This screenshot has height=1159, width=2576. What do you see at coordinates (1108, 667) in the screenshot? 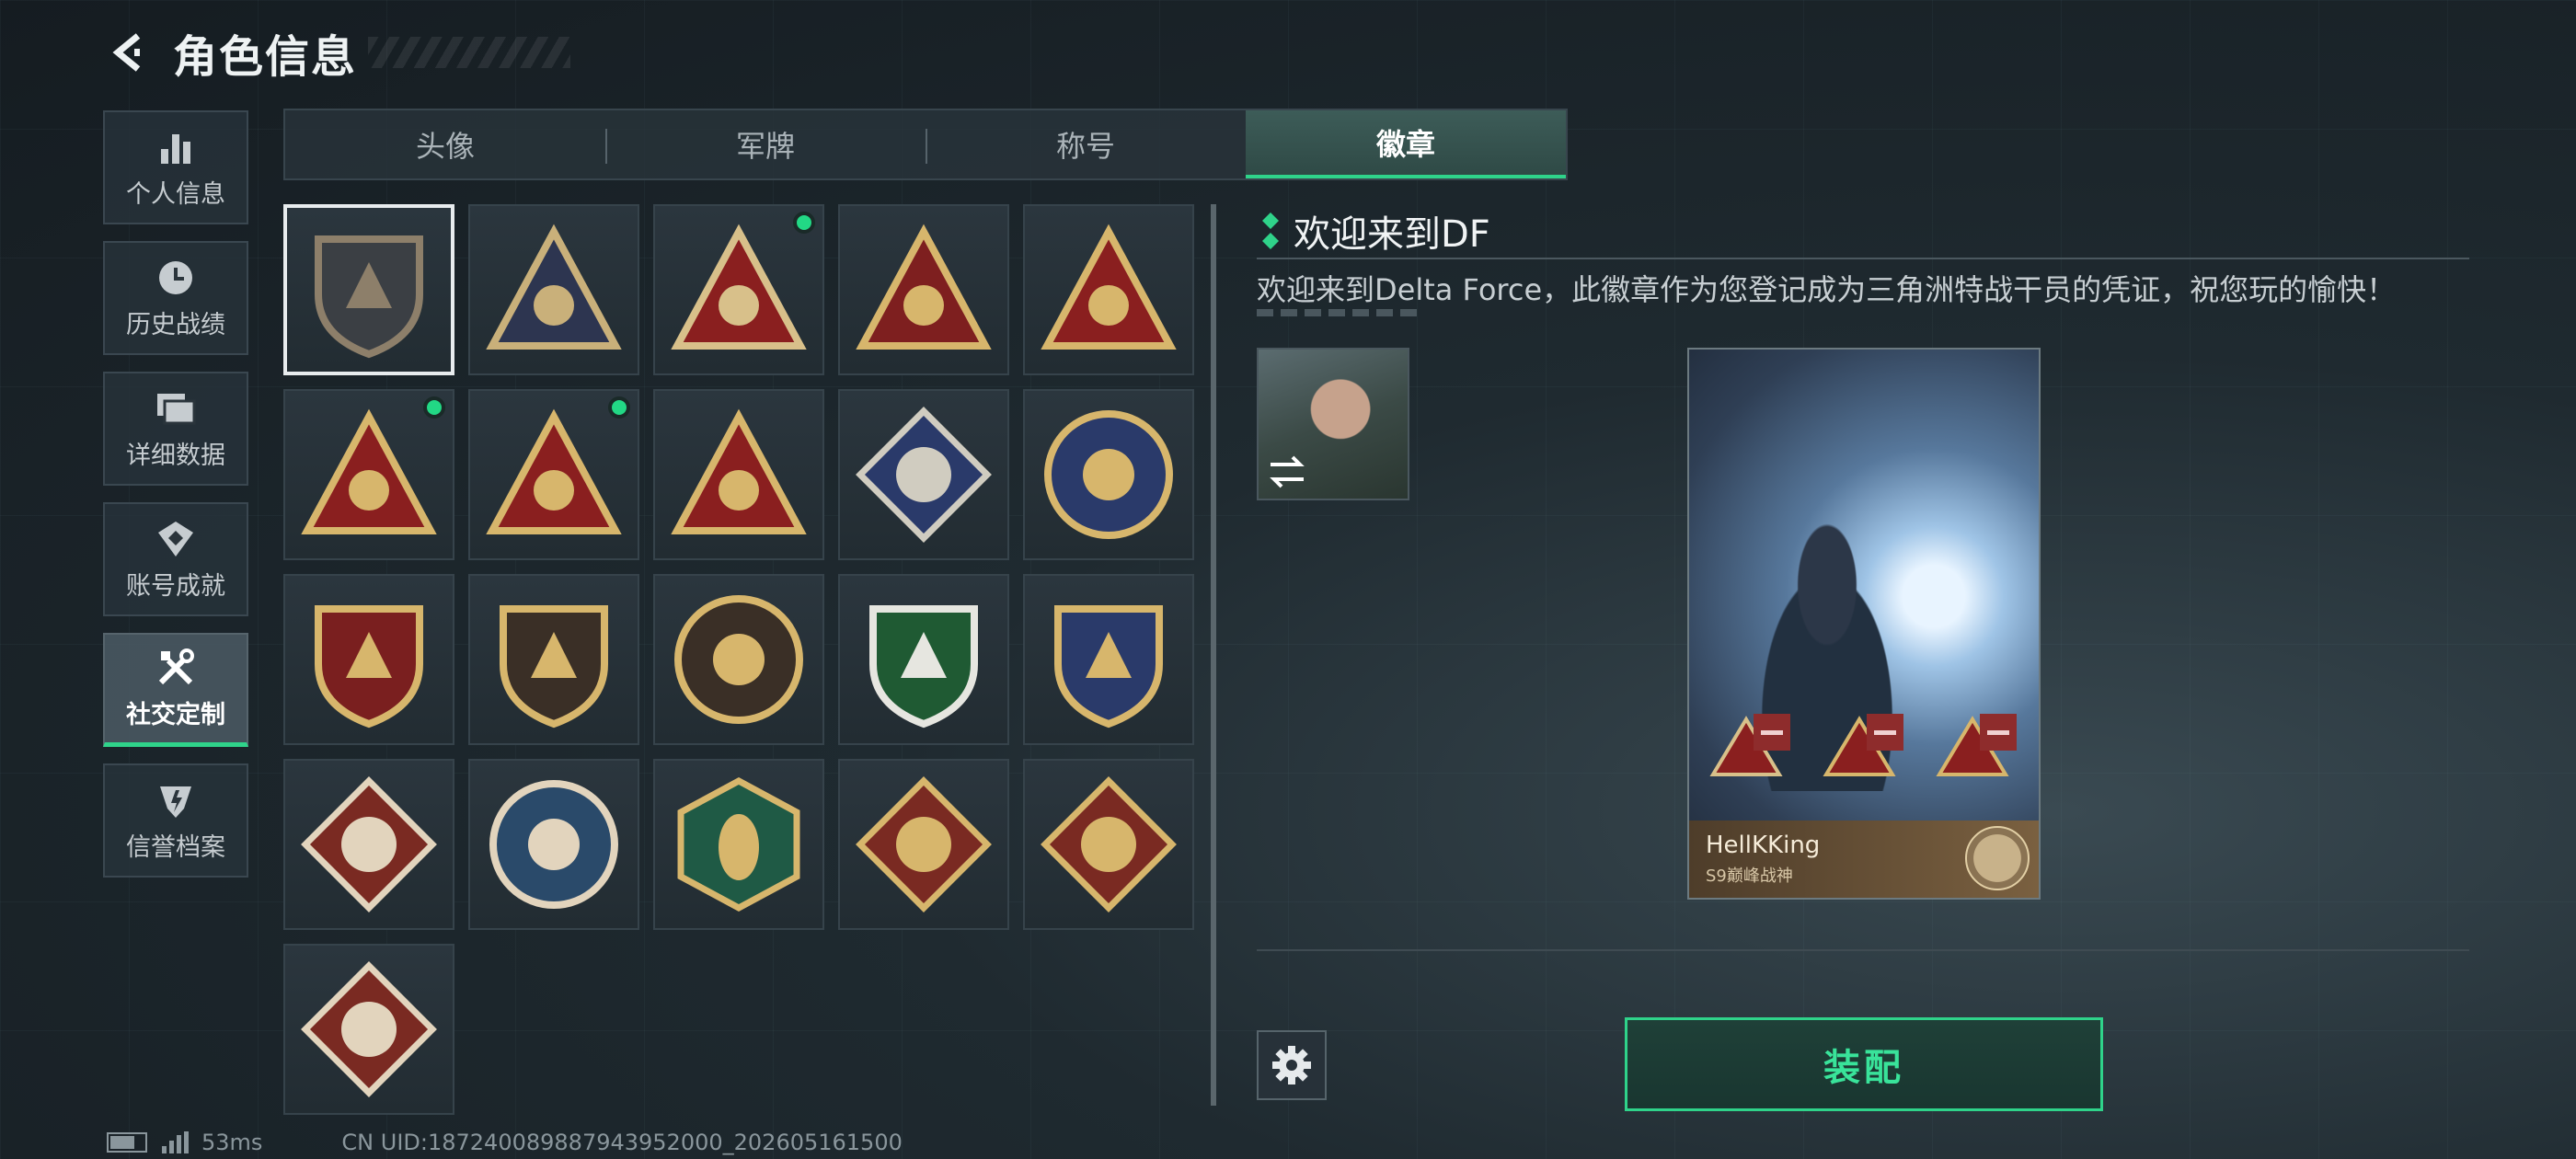
I see `crossed-blades-badge-art` at bounding box center [1108, 667].